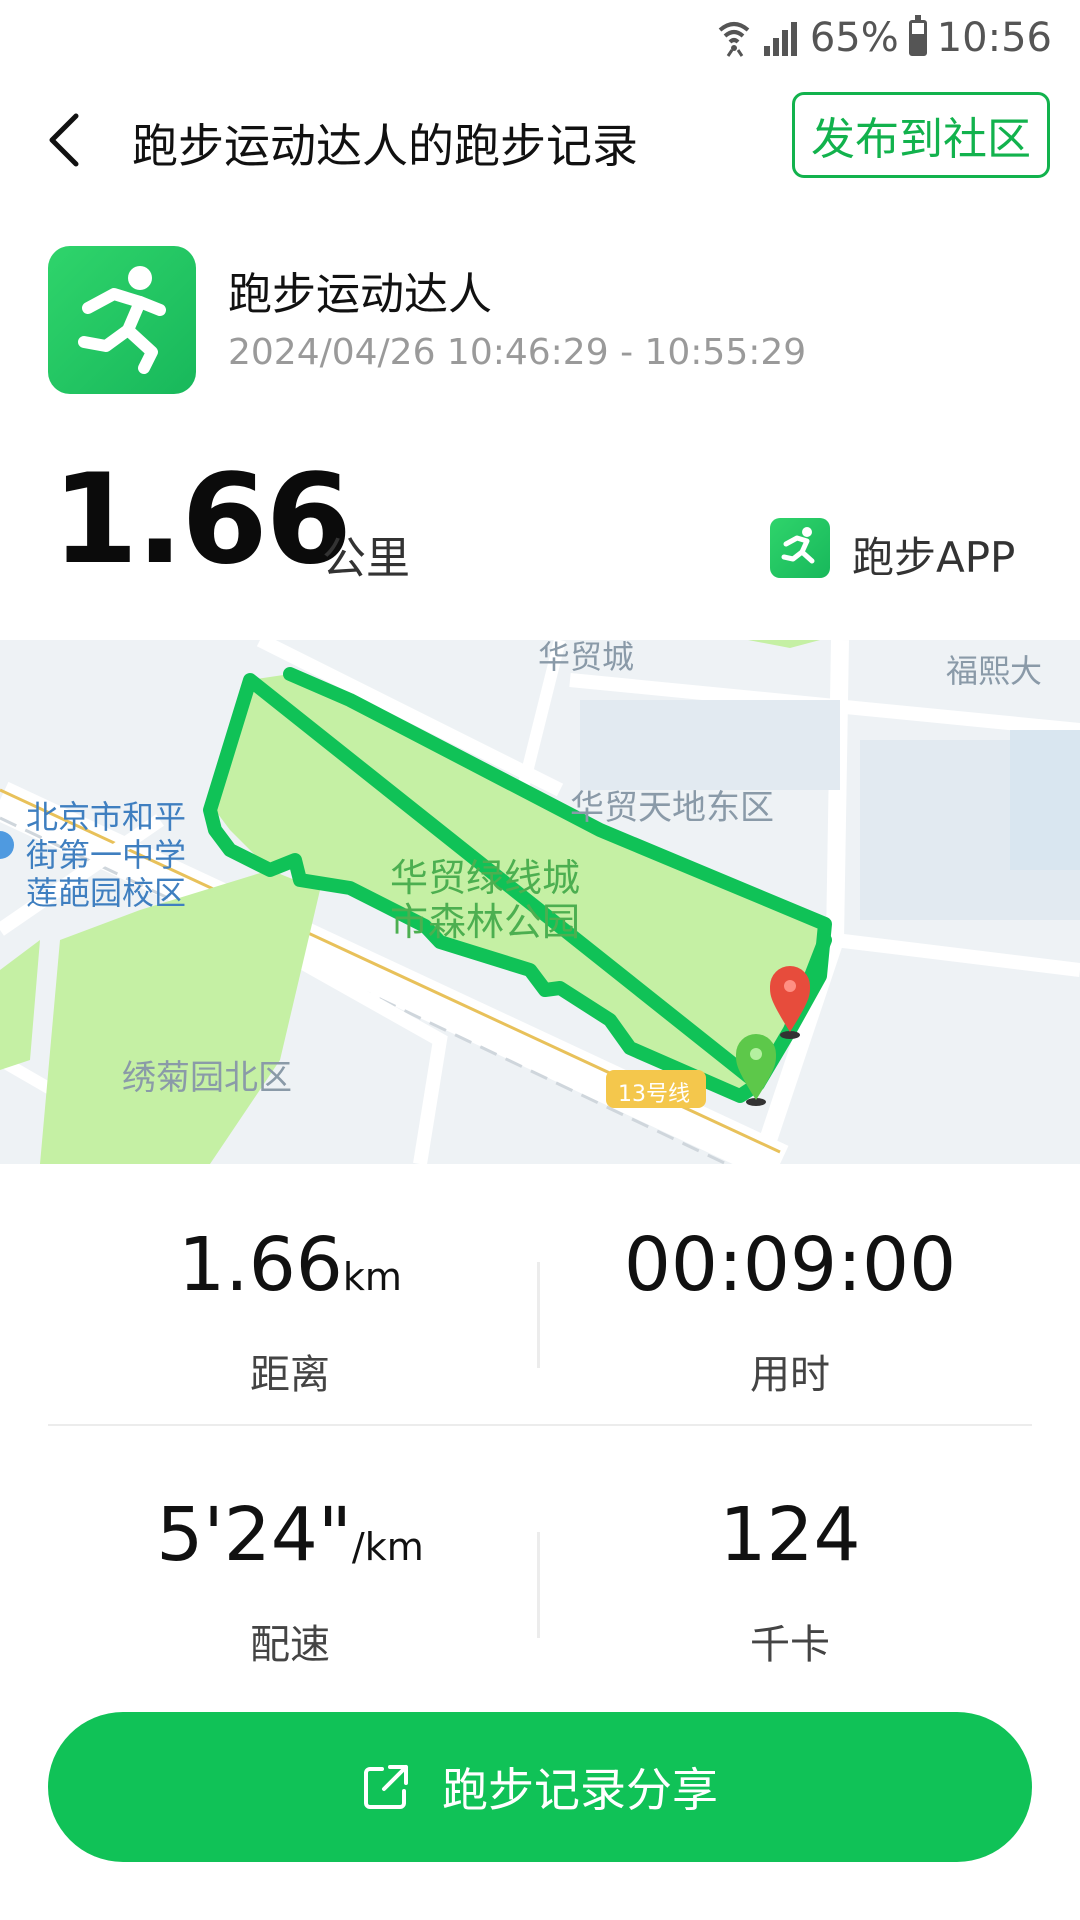 This screenshot has height=1920, width=1080. What do you see at coordinates (790, 1645) in the screenshot?
I see `calories-label: 千卡` at bounding box center [790, 1645].